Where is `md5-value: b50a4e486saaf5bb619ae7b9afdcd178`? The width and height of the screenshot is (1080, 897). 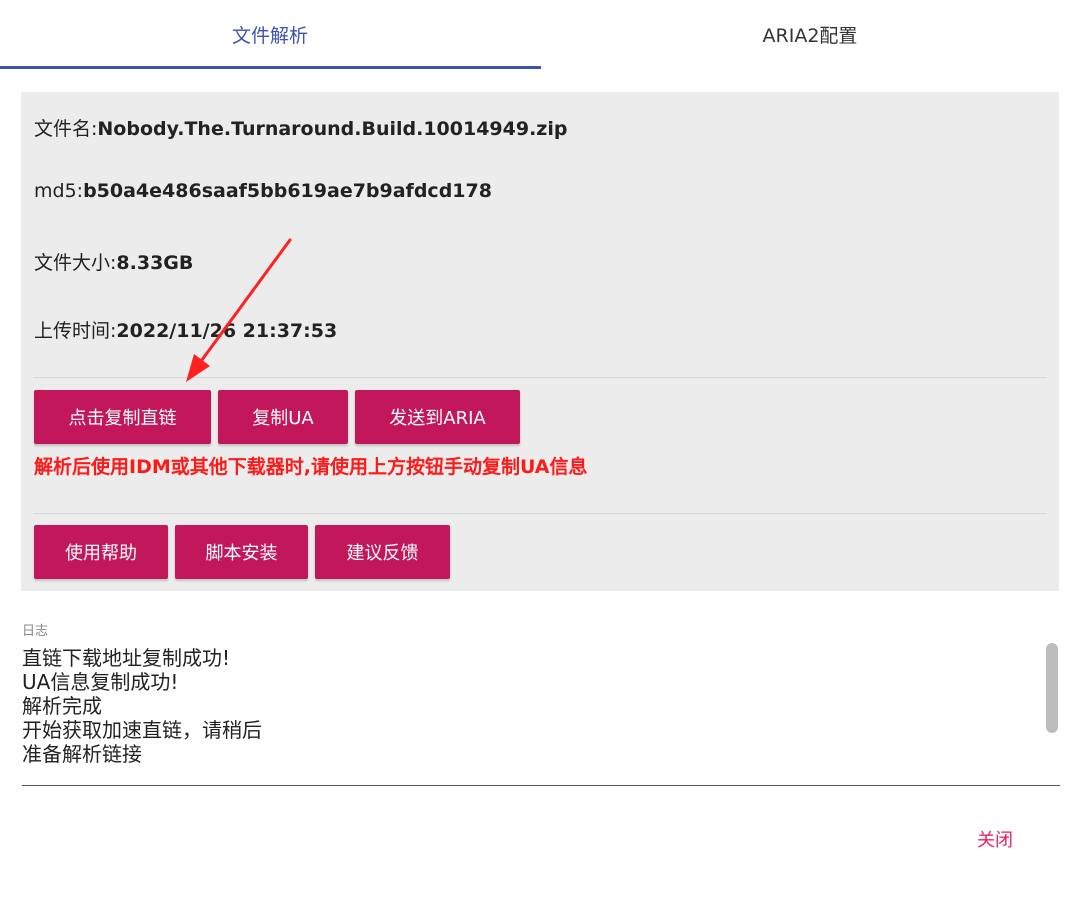 md5-value: b50a4e486saaf5bb619ae7b9afdcd178 is located at coordinates (287, 191).